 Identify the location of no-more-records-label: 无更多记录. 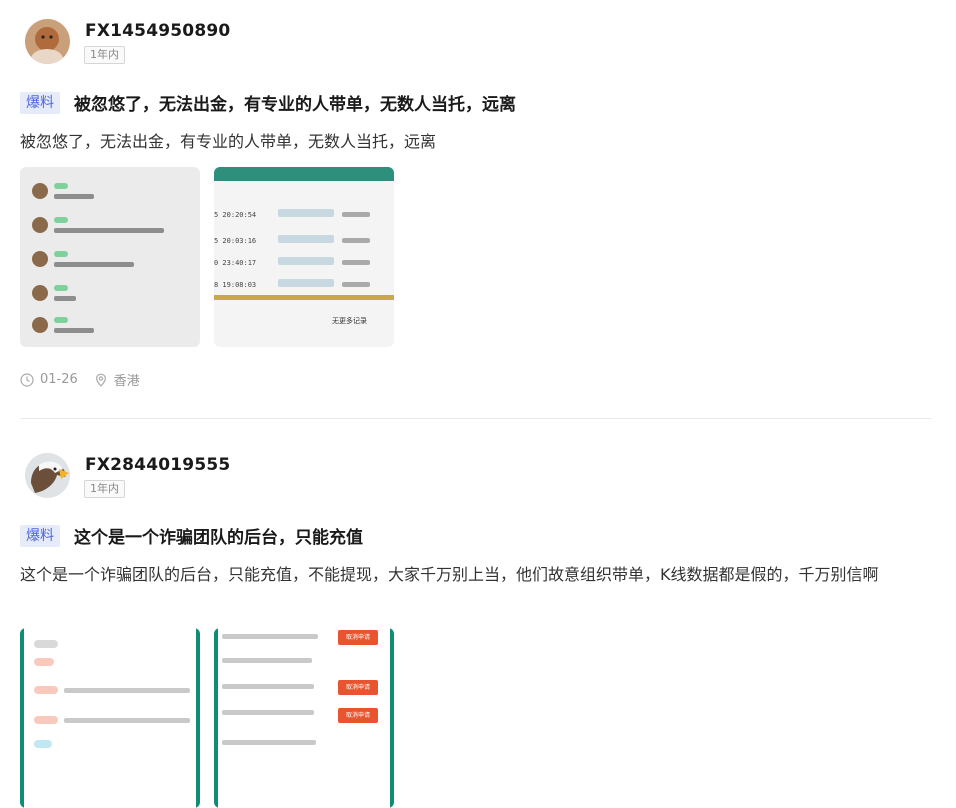
(349, 321).